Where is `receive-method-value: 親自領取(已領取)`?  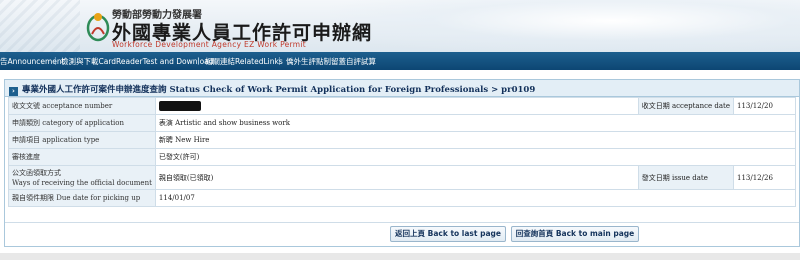
receive-method-value: 親自領取(已領取) is located at coordinates (396, 177).